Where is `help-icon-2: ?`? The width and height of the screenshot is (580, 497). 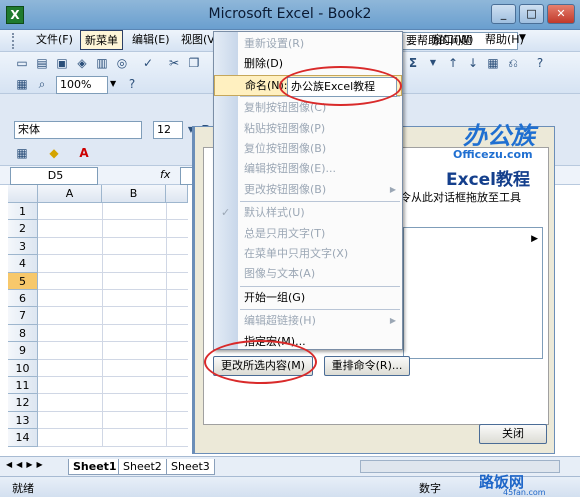 help-icon-2: ? is located at coordinates (132, 84).